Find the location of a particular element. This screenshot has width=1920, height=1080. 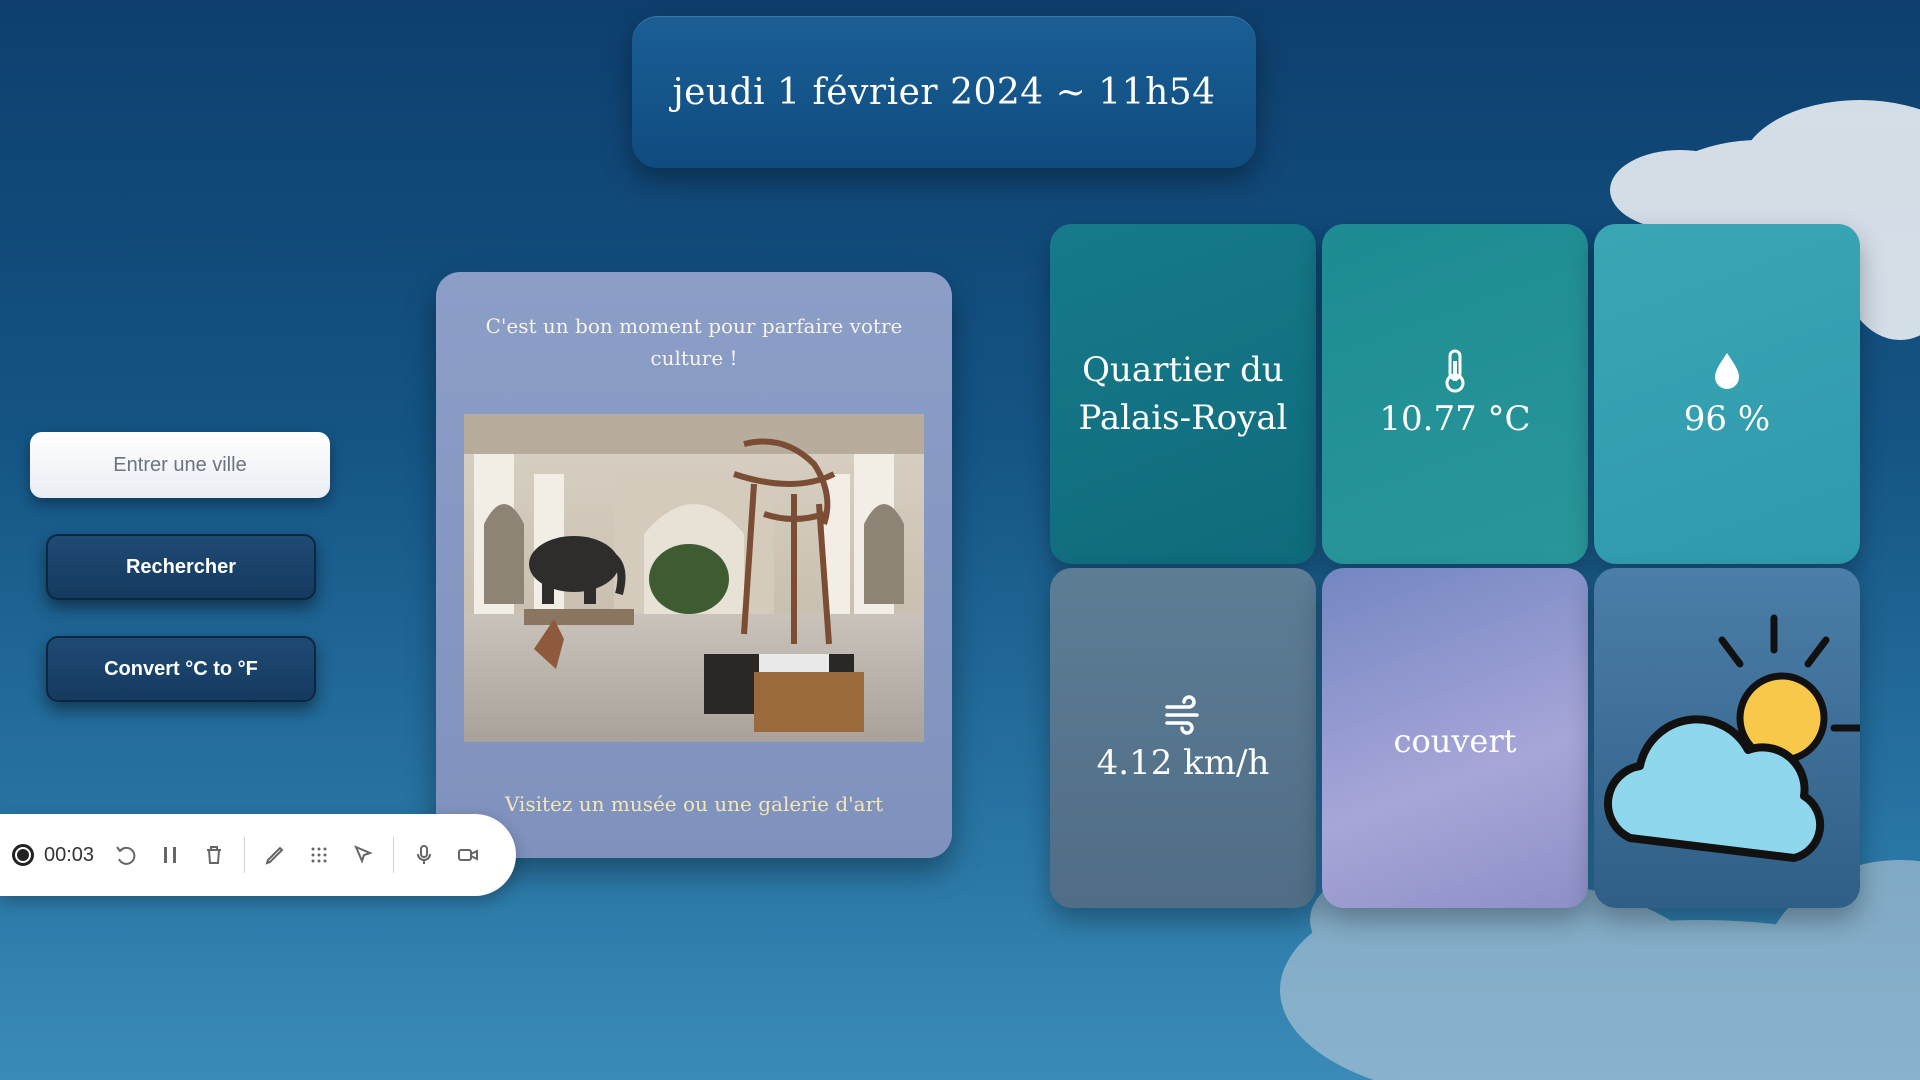

city-name: Quartier du Palais-Royal is located at coordinates (1183, 394).